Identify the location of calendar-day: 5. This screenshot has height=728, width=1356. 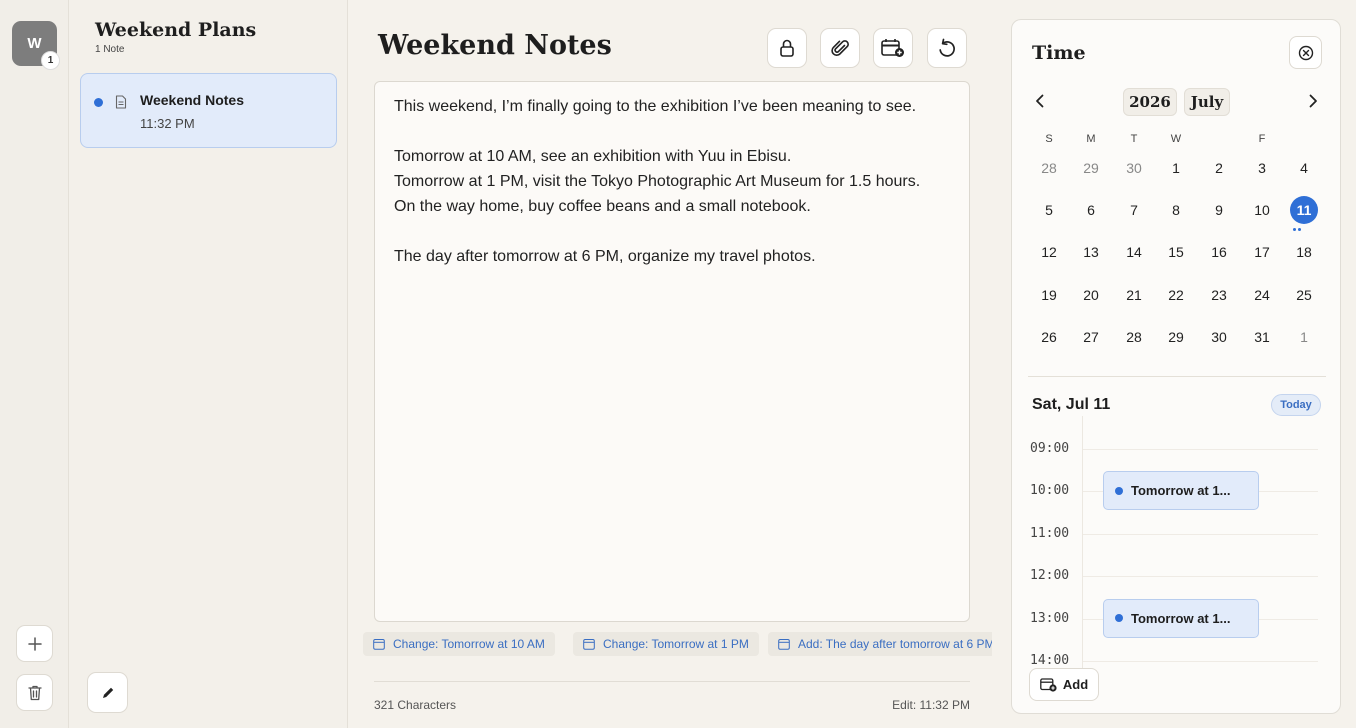
(1049, 210).